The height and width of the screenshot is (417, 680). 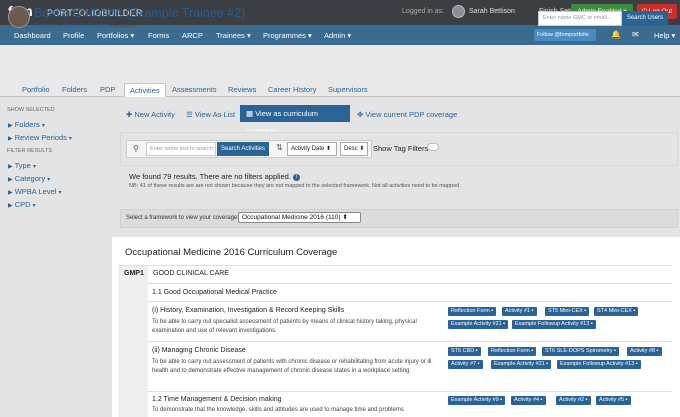 I want to click on tab-assessments: Assessments, so click(x=194, y=89).